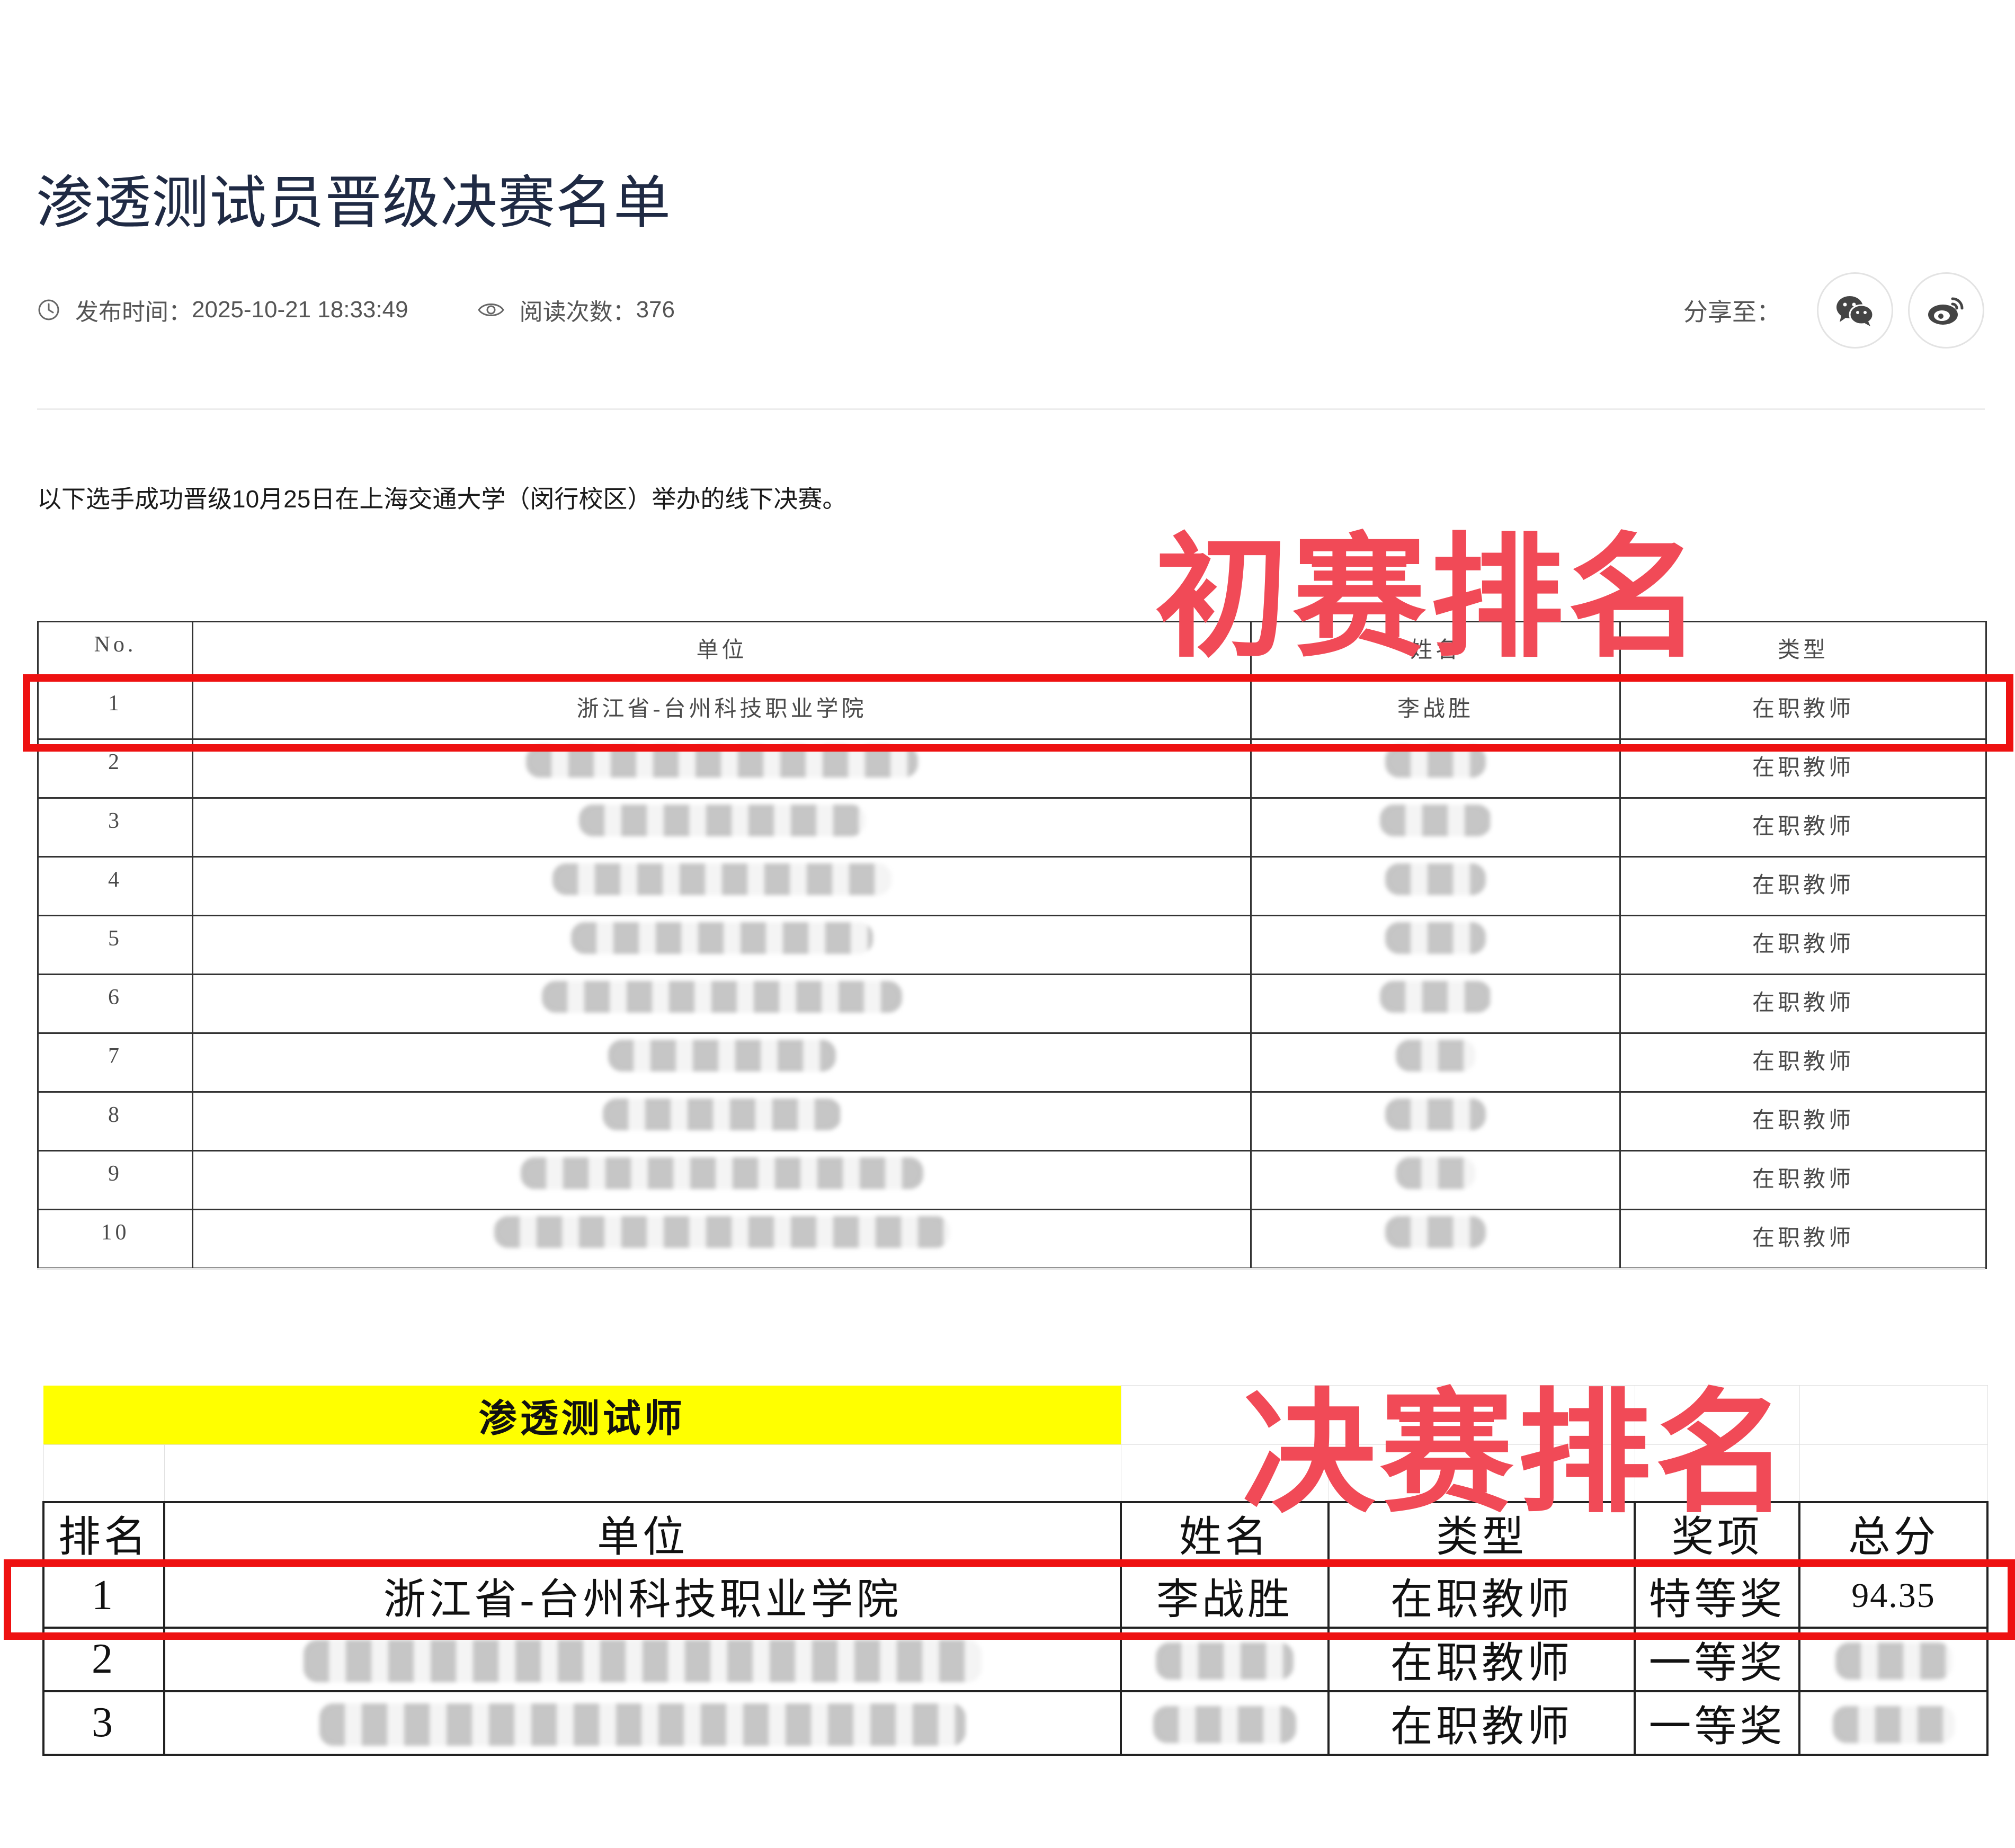  What do you see at coordinates (115, 1004) in the screenshot?
I see `cell-no: 6` at bounding box center [115, 1004].